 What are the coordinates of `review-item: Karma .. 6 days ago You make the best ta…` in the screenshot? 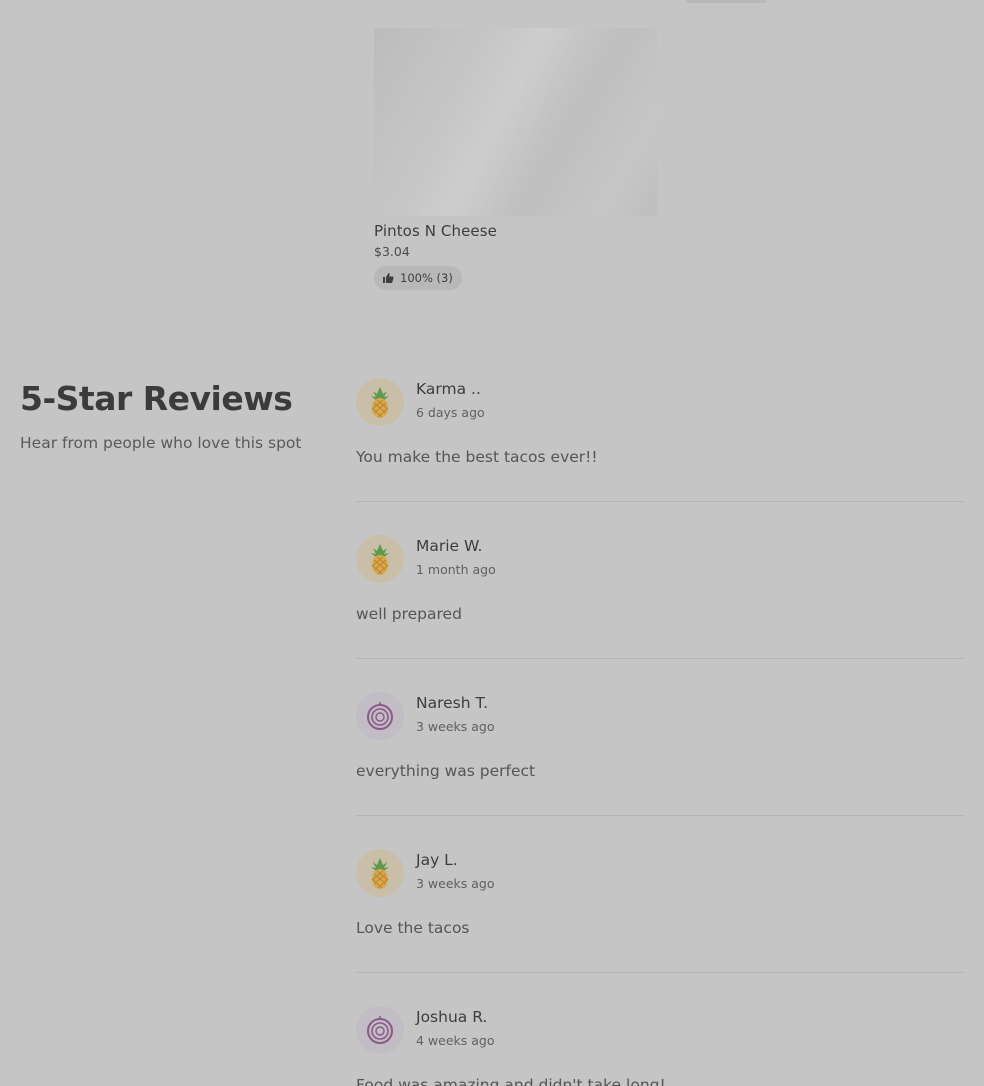 It's located at (660, 440).